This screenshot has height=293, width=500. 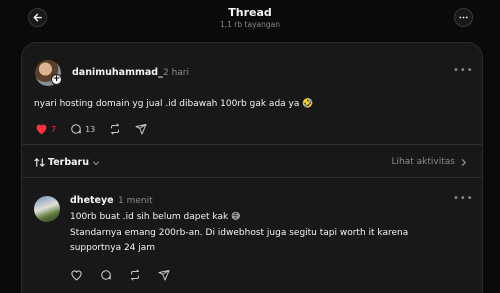 I want to click on comment-button: 13, so click(x=82, y=129).